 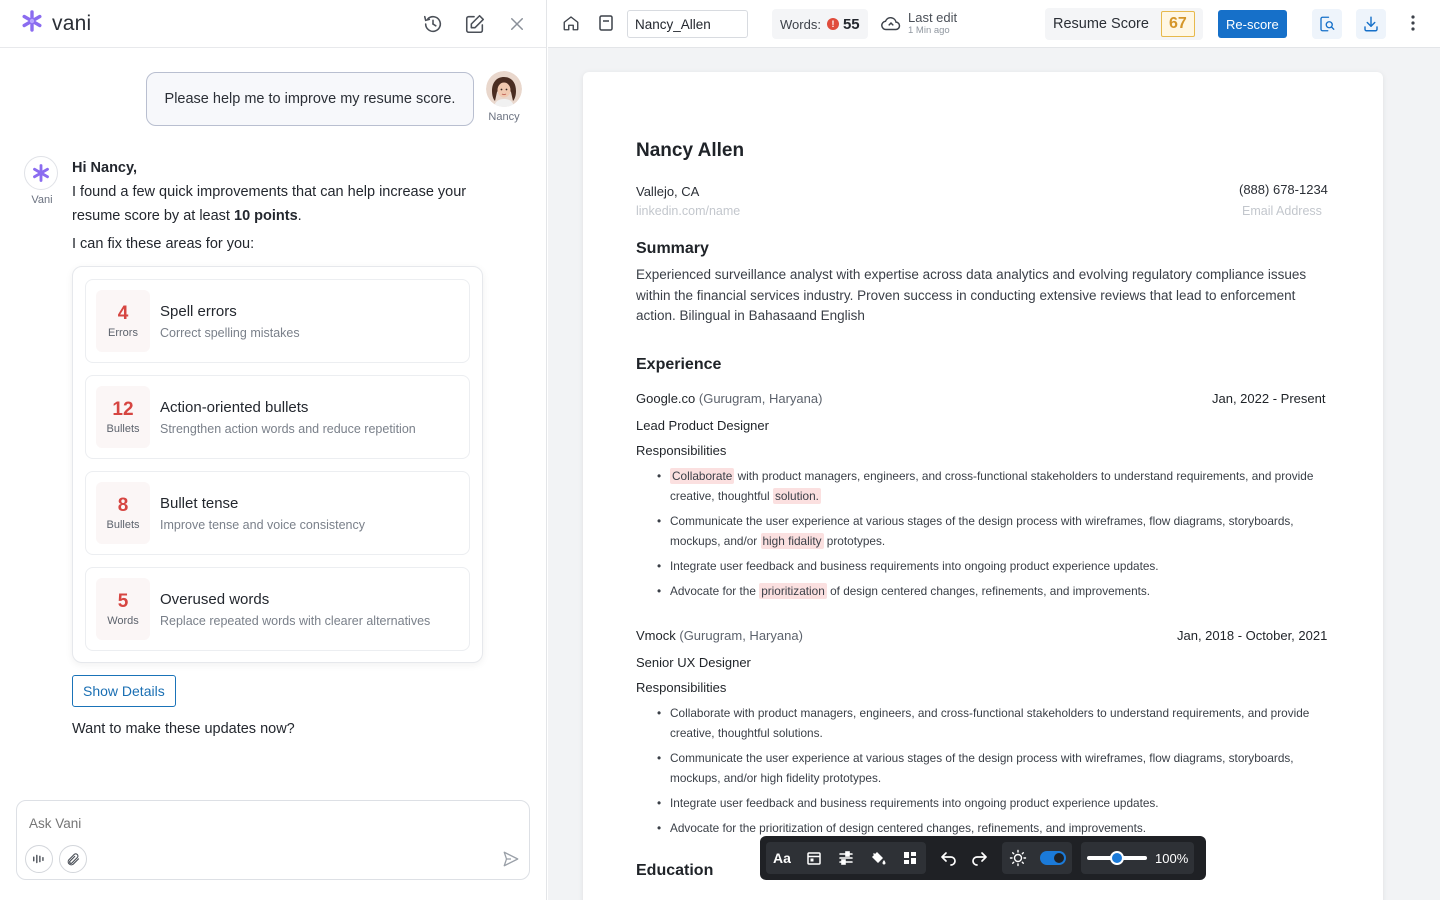 I want to click on resume-score-label: Resume Score, so click(x=1101, y=24).